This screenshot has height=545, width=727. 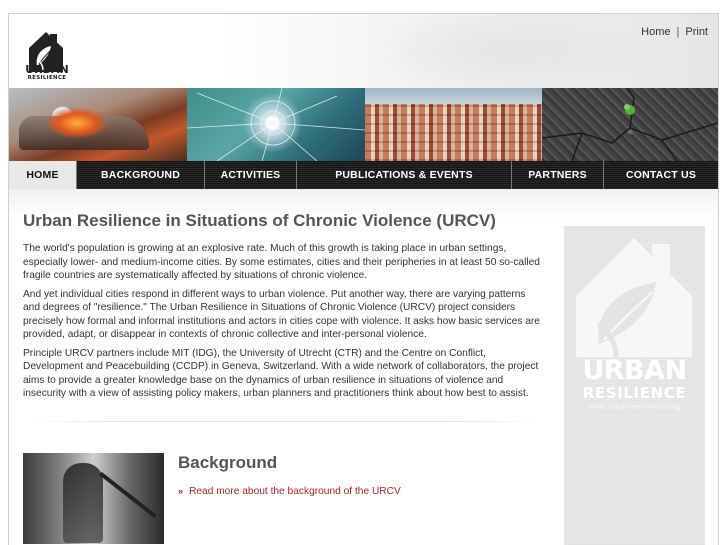 What do you see at coordinates (453, 96) in the screenshot?
I see `favela-sky` at bounding box center [453, 96].